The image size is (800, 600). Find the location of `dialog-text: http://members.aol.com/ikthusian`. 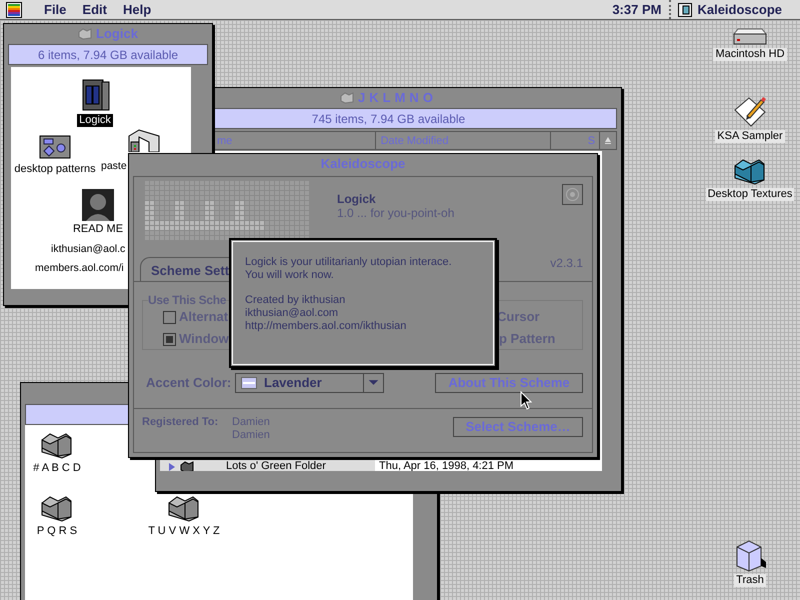

dialog-text: http://members.aol.com/ikthusian is located at coordinates (326, 326).